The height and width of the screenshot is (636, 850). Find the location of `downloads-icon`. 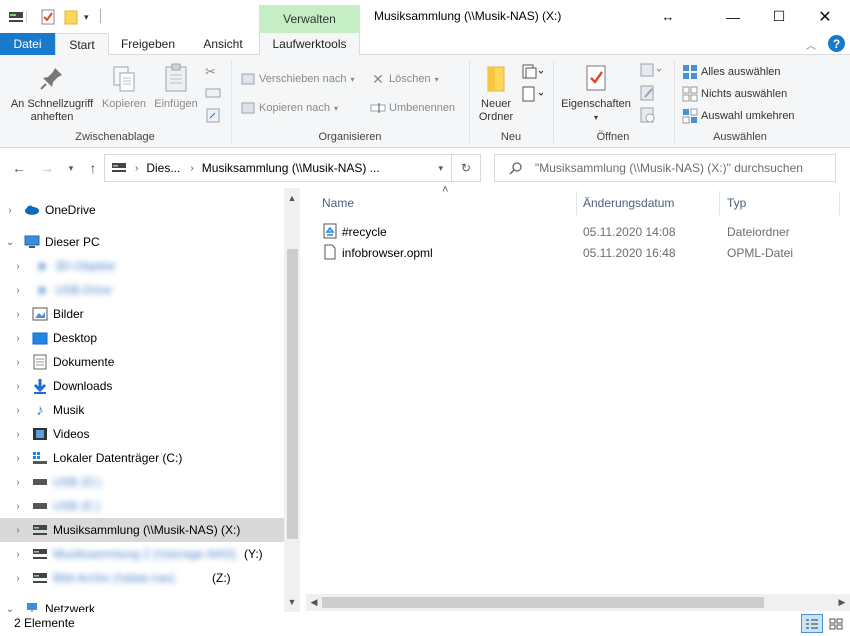

downloads-icon is located at coordinates (40, 386).